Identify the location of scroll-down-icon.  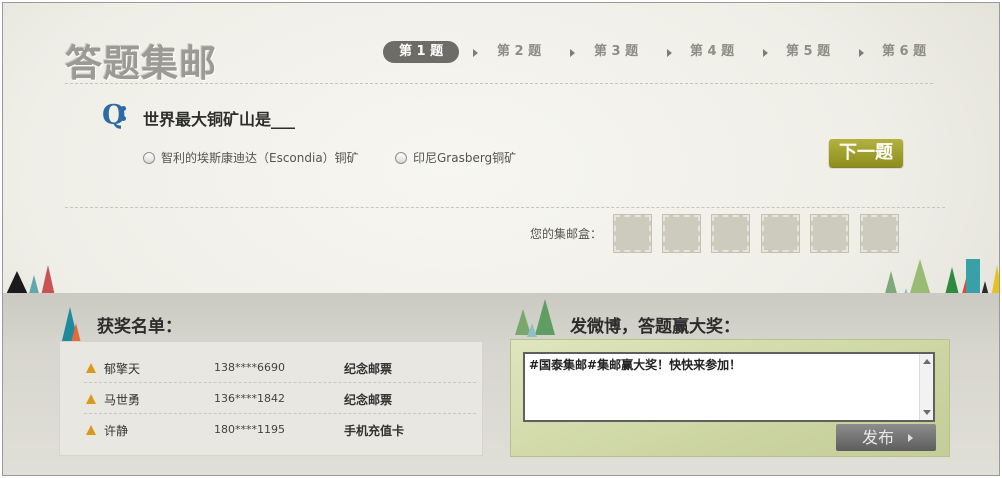
(927, 412).